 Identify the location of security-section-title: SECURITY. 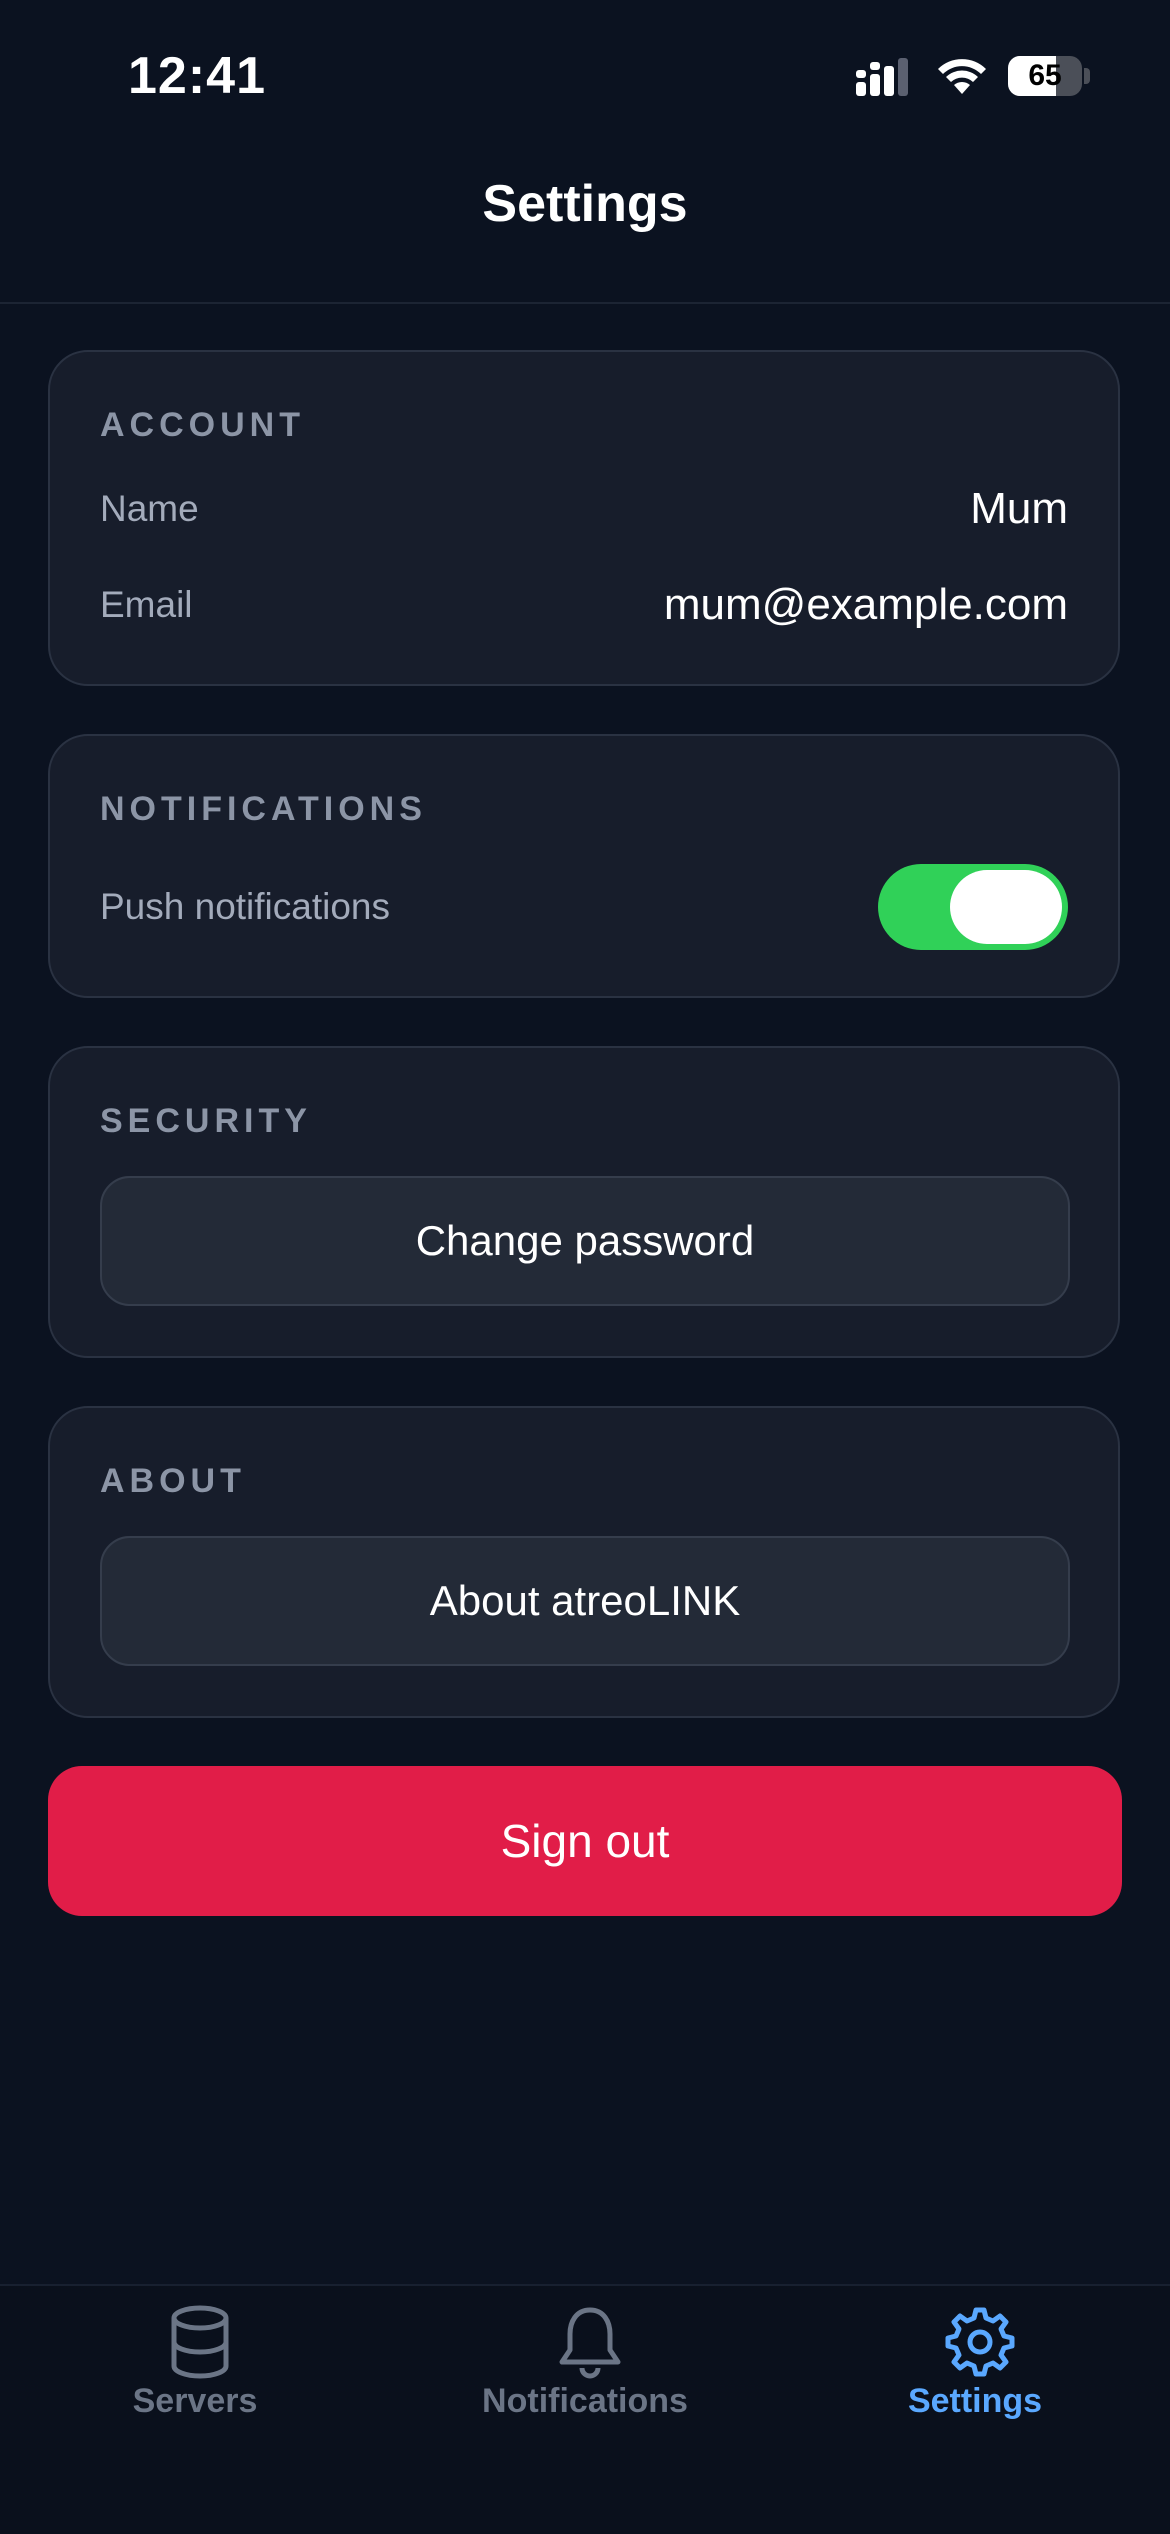
(206, 1121).